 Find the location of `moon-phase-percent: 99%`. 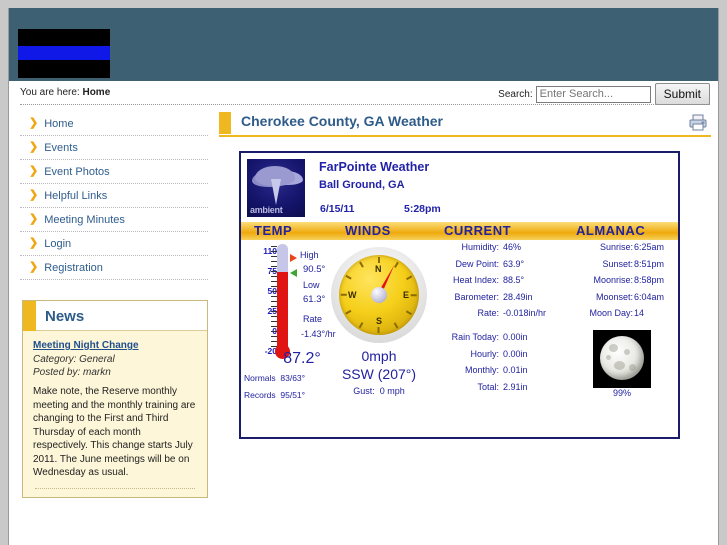

moon-phase-percent: 99% is located at coordinates (621, 393).